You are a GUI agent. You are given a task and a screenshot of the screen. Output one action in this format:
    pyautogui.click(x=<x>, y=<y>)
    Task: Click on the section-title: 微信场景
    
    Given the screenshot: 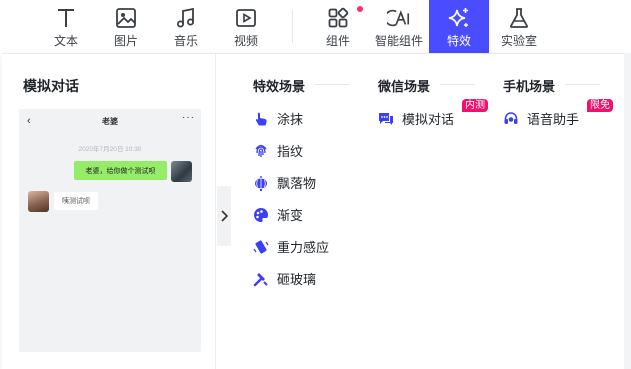 What is the action you would take?
    pyautogui.click(x=404, y=86)
    